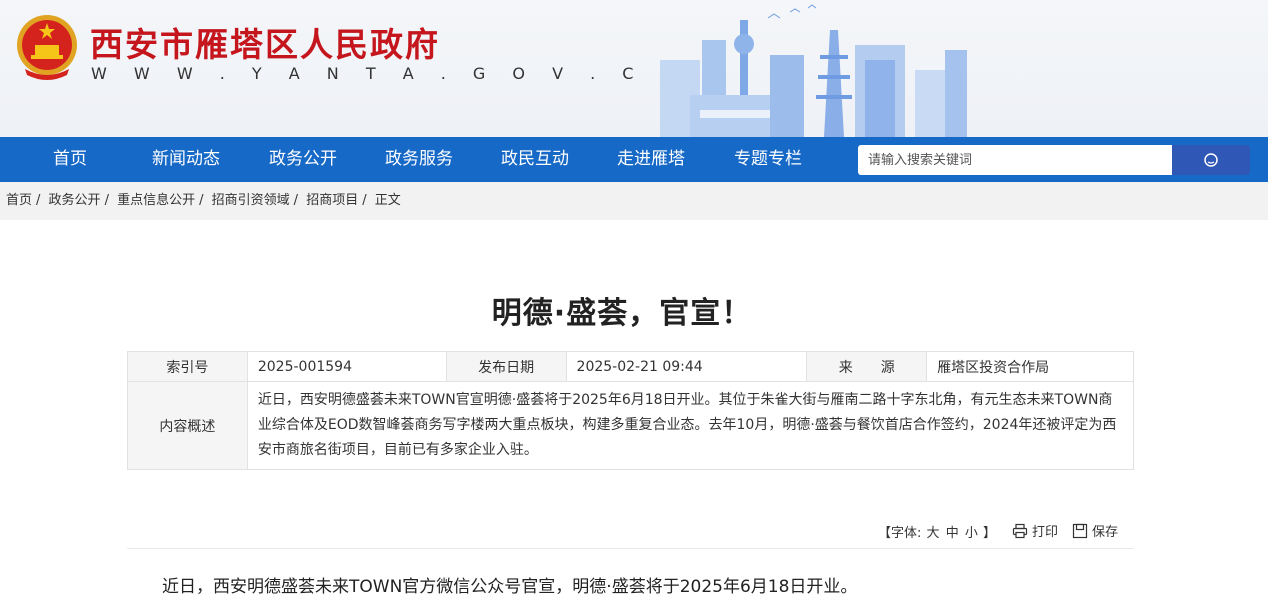  What do you see at coordinates (251, 200) in the screenshot?
I see `breadcrumb-investment: 招商引资领域` at bounding box center [251, 200].